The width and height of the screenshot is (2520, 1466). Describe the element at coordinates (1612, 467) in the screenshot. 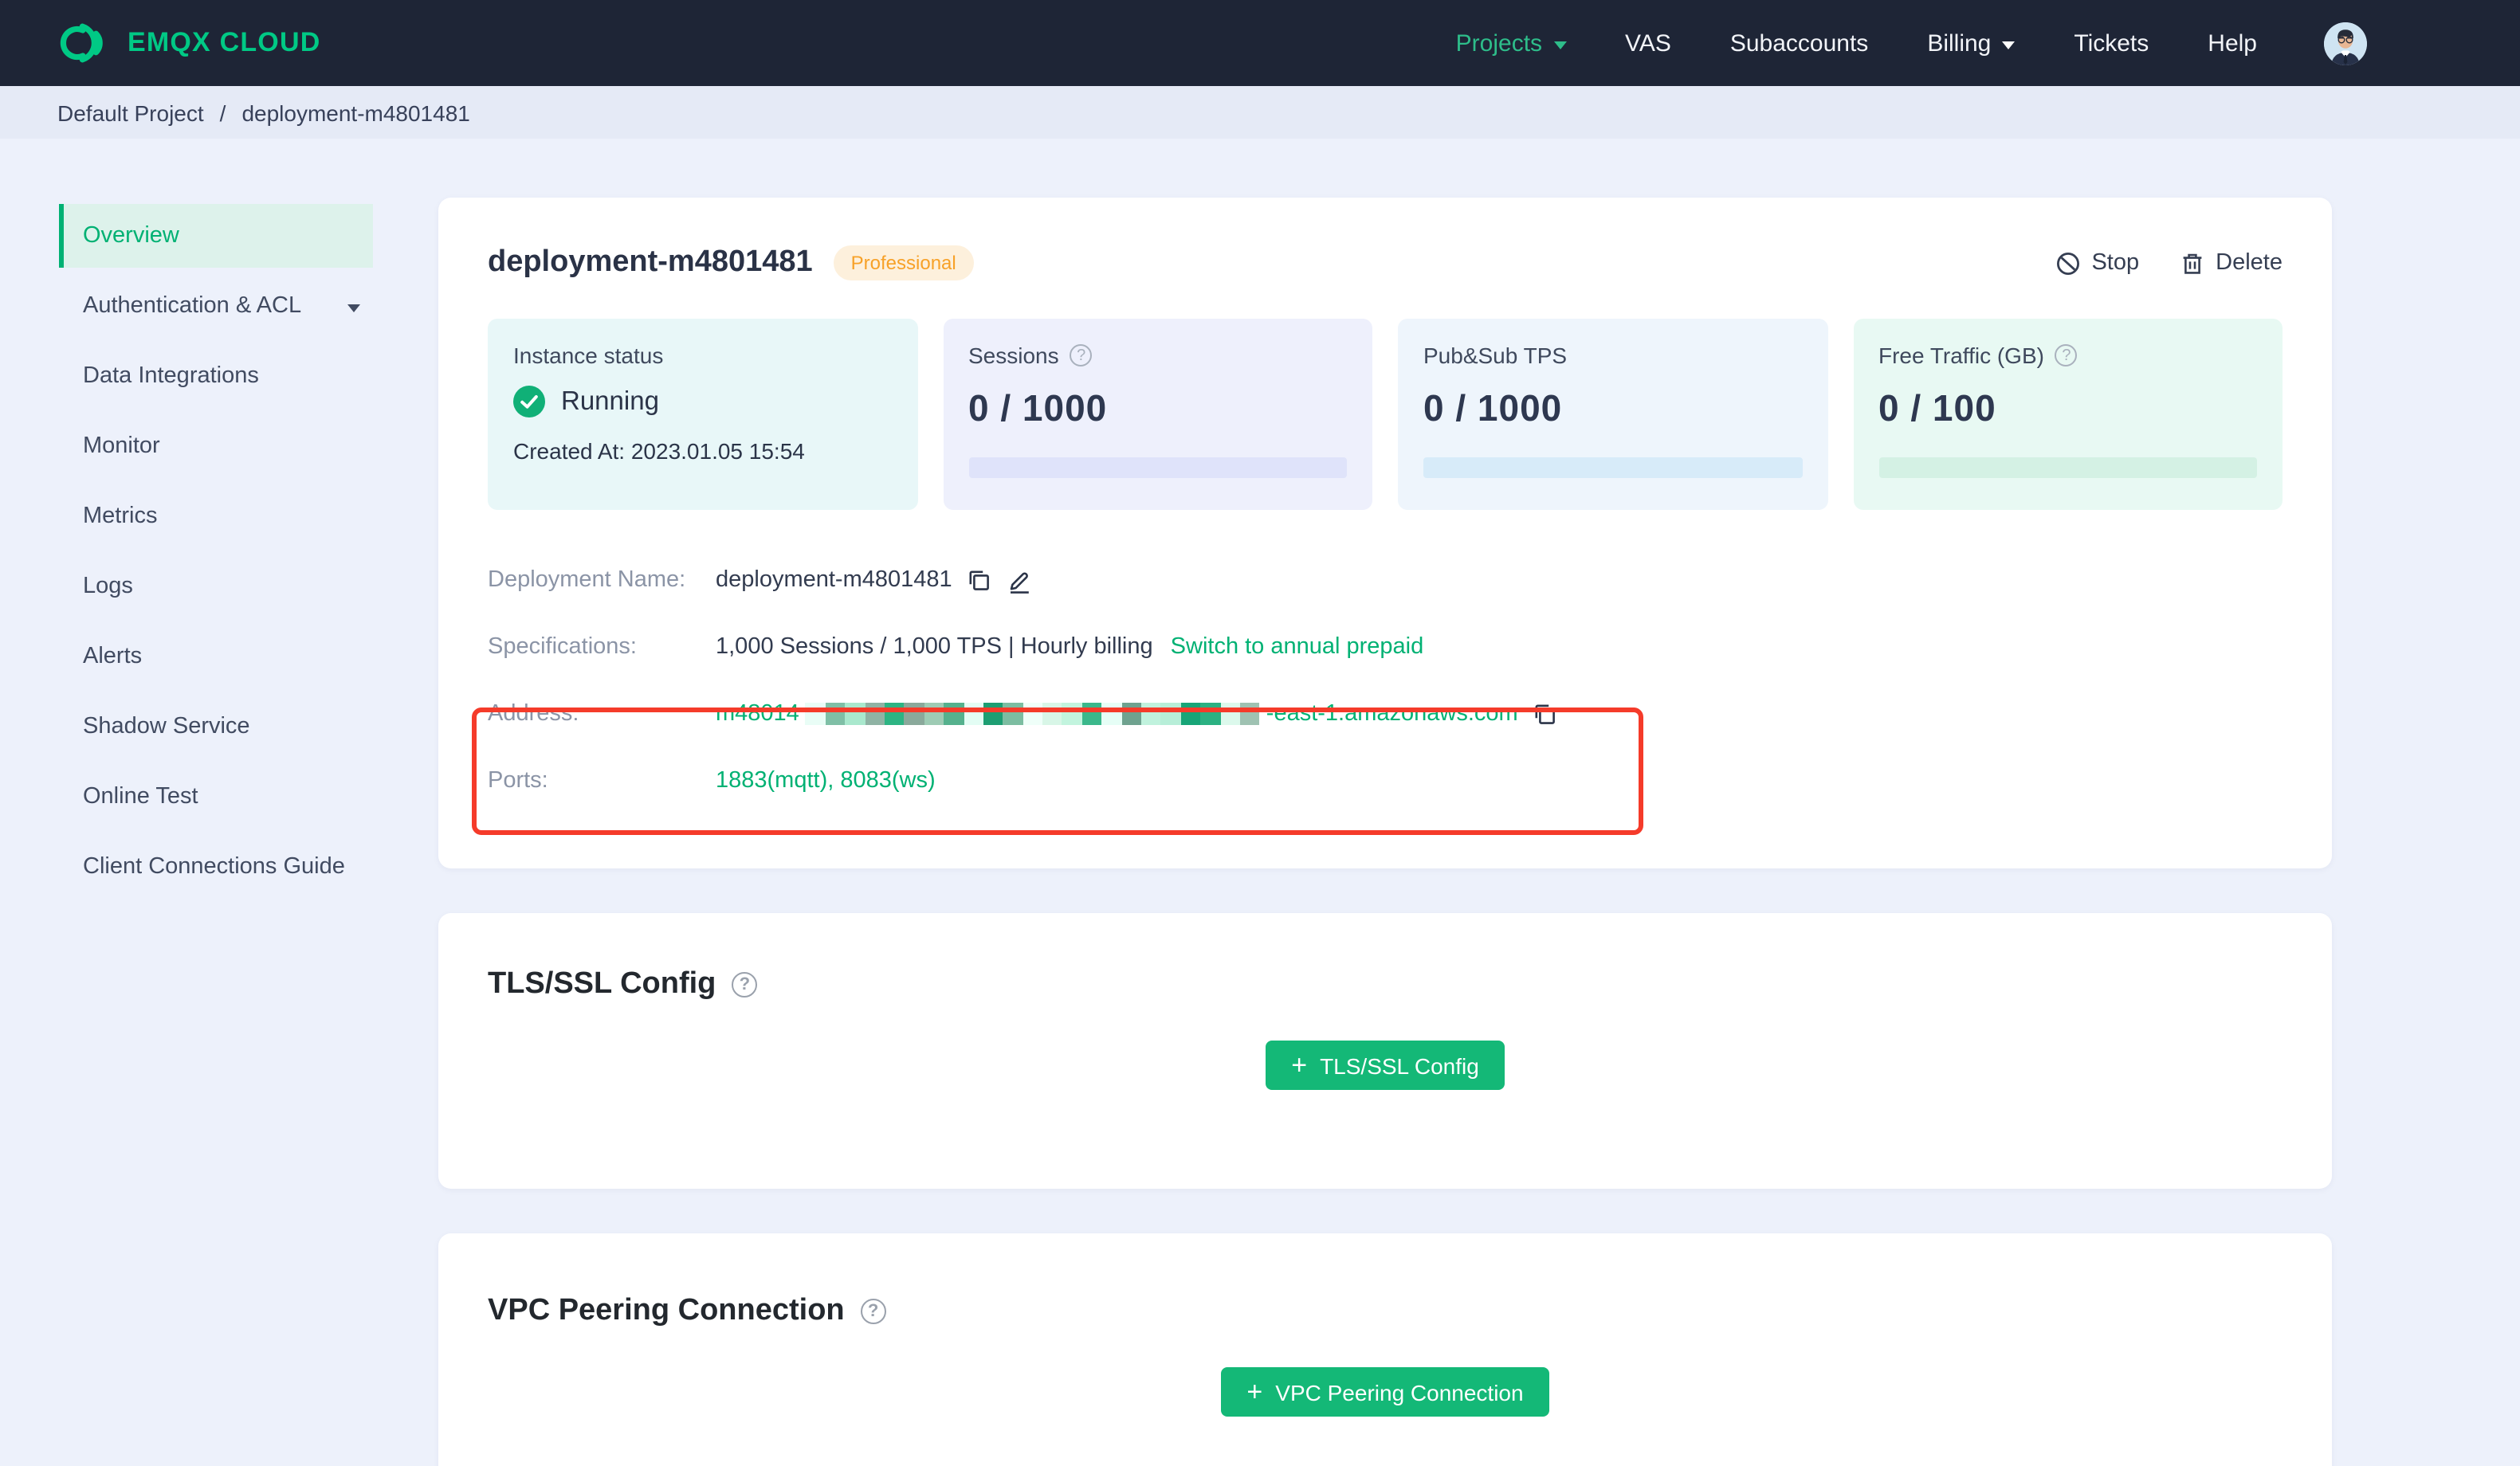

I see `tps-progressbar` at that location.